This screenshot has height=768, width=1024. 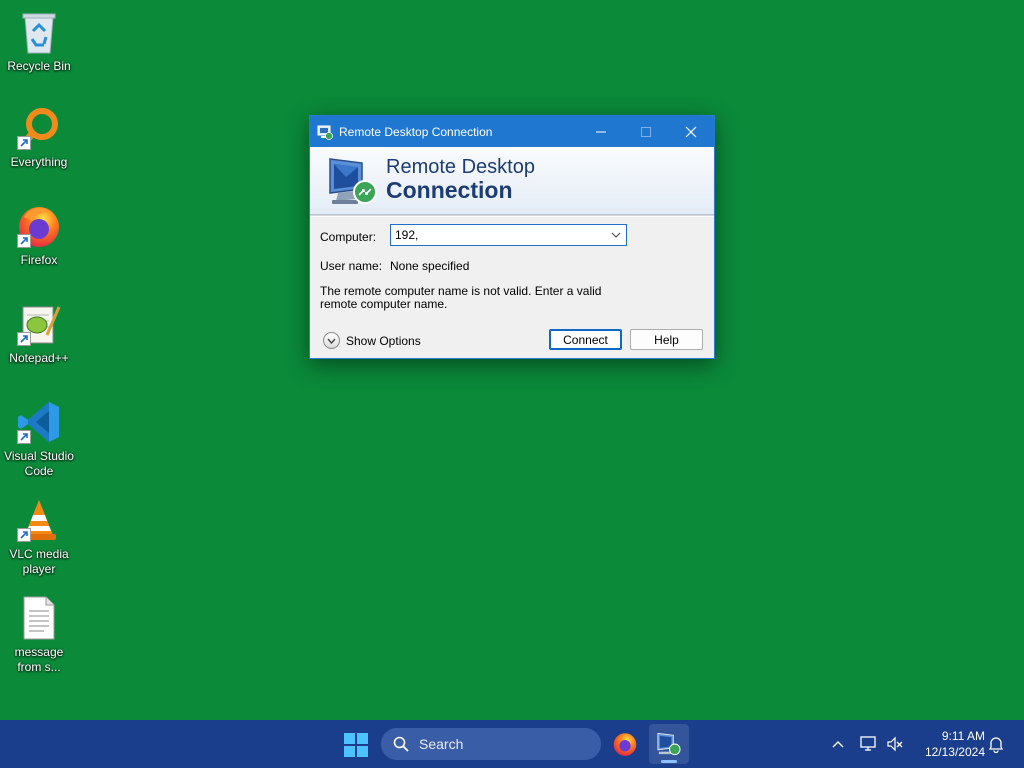 I want to click on taskbar-firefox, so click(x=625, y=744).